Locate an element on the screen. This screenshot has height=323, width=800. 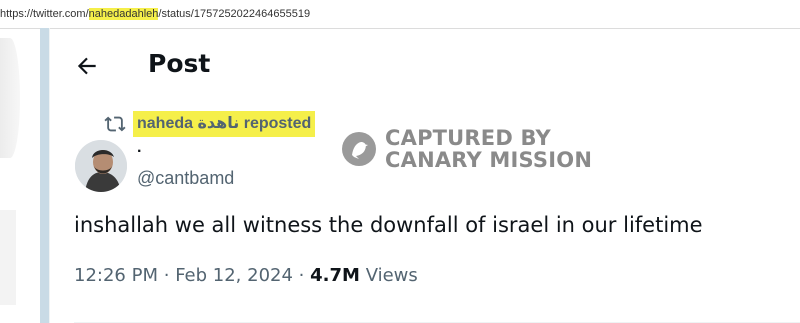
canary-bird-icon is located at coordinates (359, 149).